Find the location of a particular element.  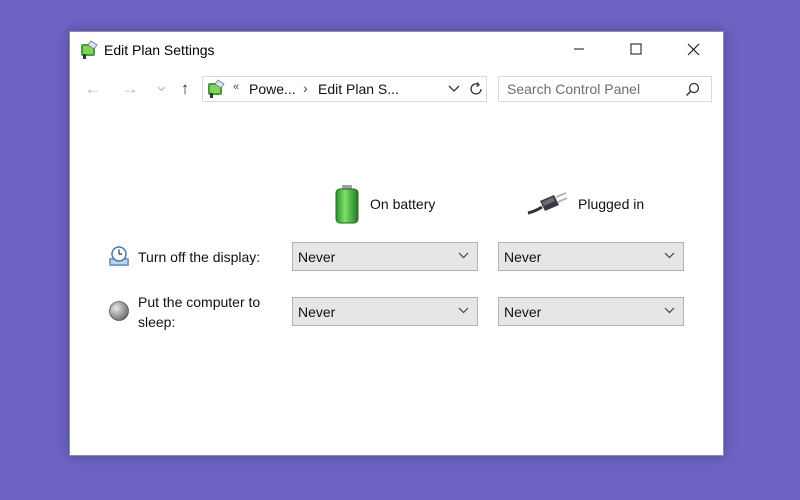

maximize-button is located at coordinates (636, 49).